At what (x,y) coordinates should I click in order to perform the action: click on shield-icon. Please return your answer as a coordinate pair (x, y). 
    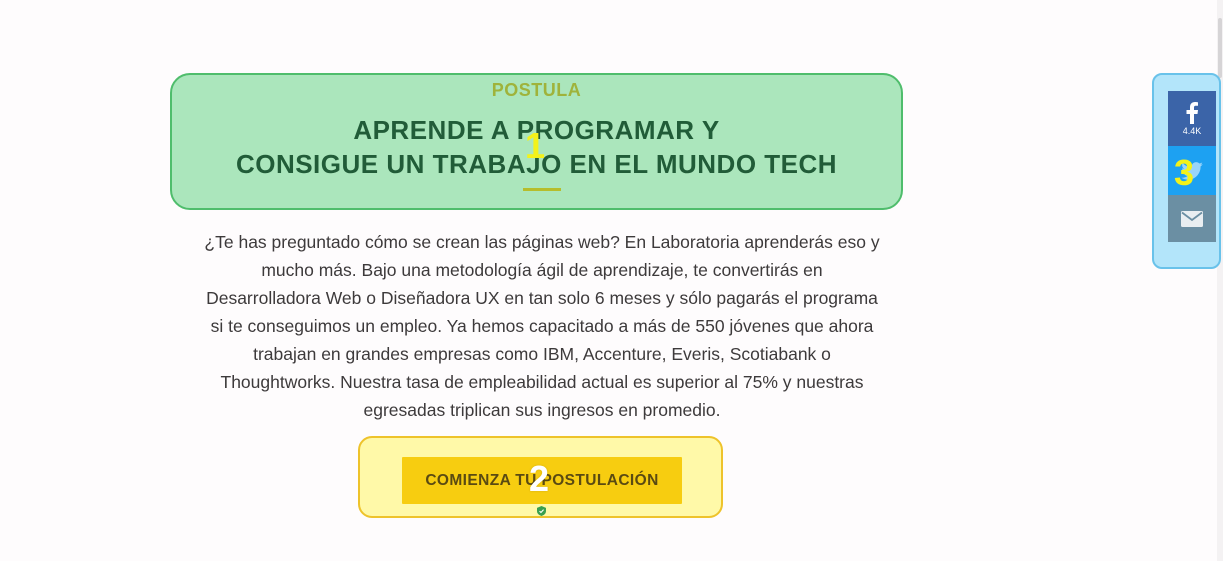
    Looking at the image, I should click on (541, 511).